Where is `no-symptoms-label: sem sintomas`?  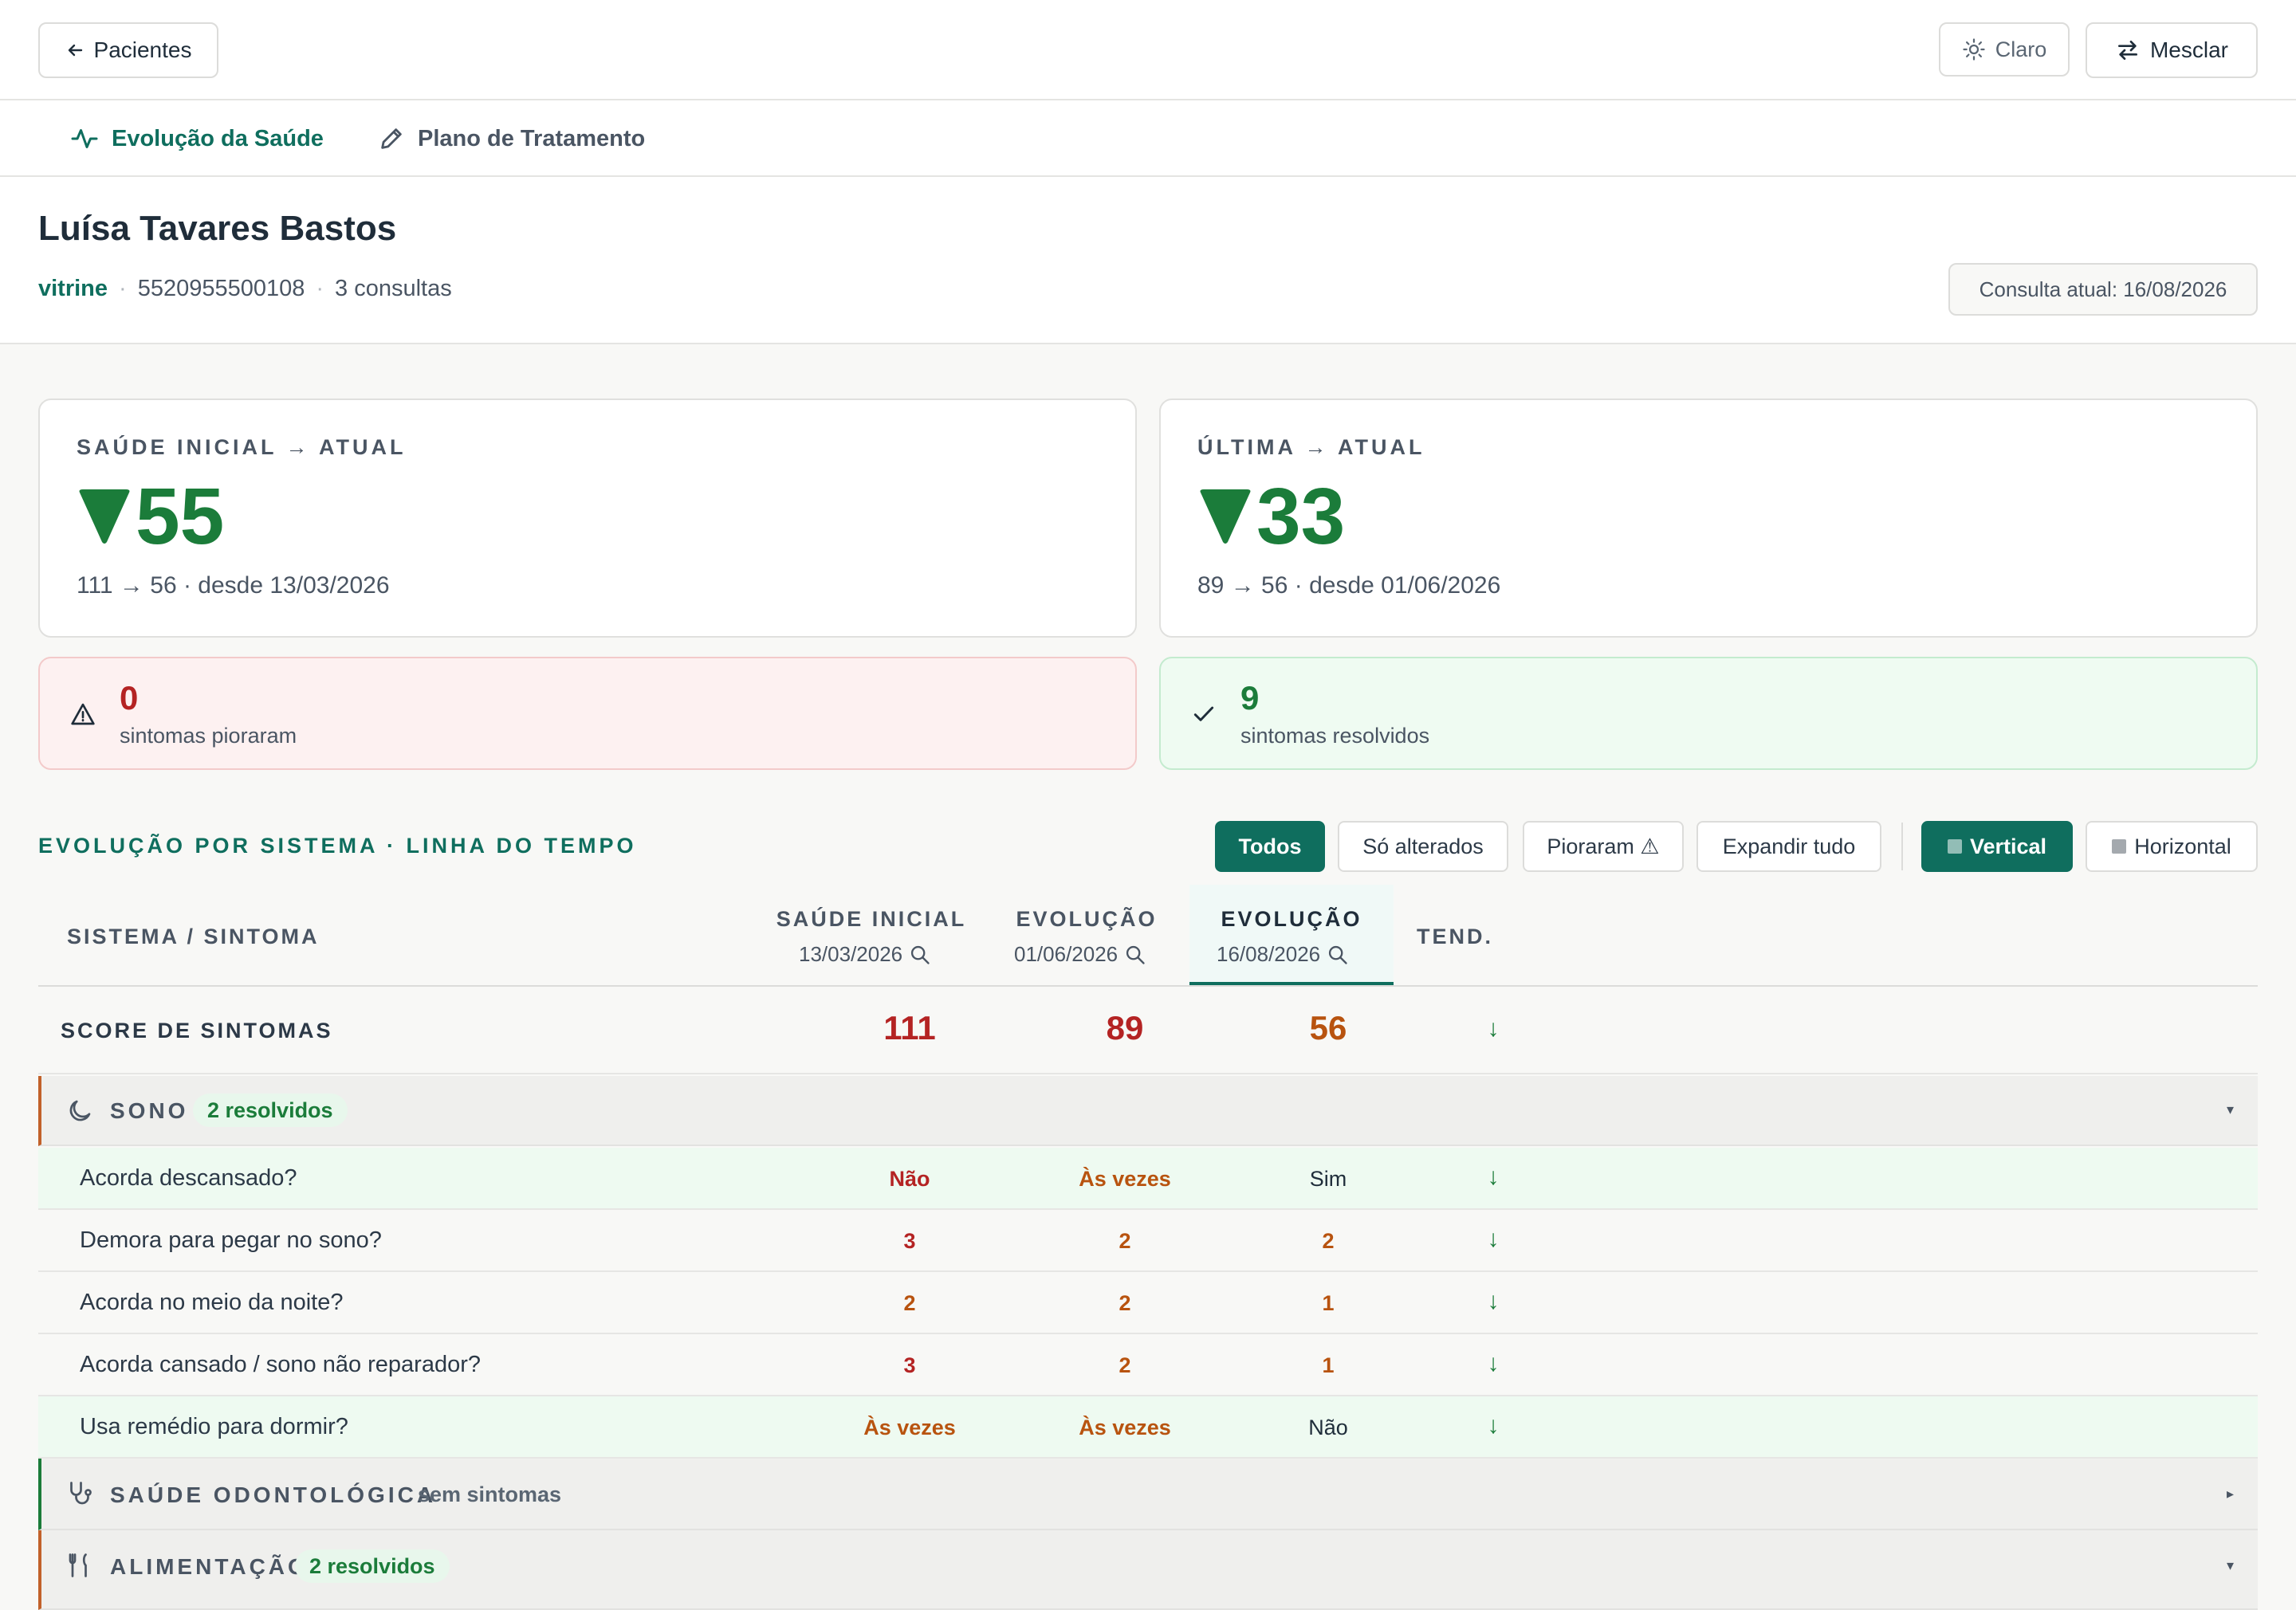 no-symptoms-label: sem sintomas is located at coordinates (490, 1494).